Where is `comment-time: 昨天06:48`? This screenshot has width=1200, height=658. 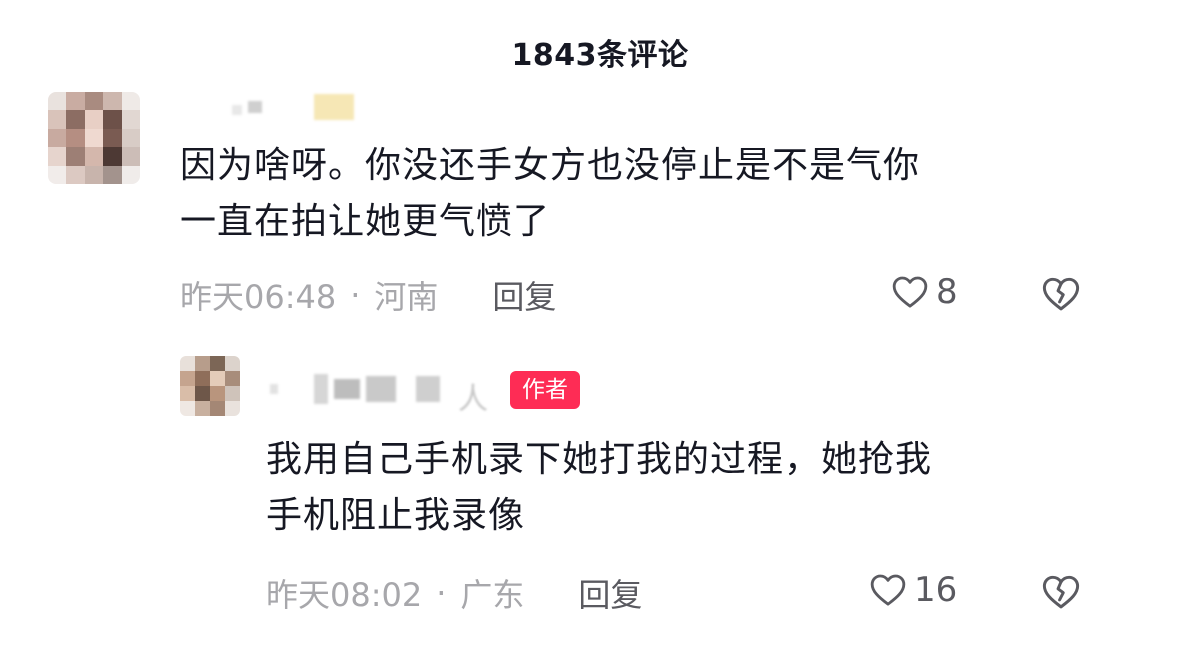
comment-time: 昨天06:48 is located at coordinates (258, 297).